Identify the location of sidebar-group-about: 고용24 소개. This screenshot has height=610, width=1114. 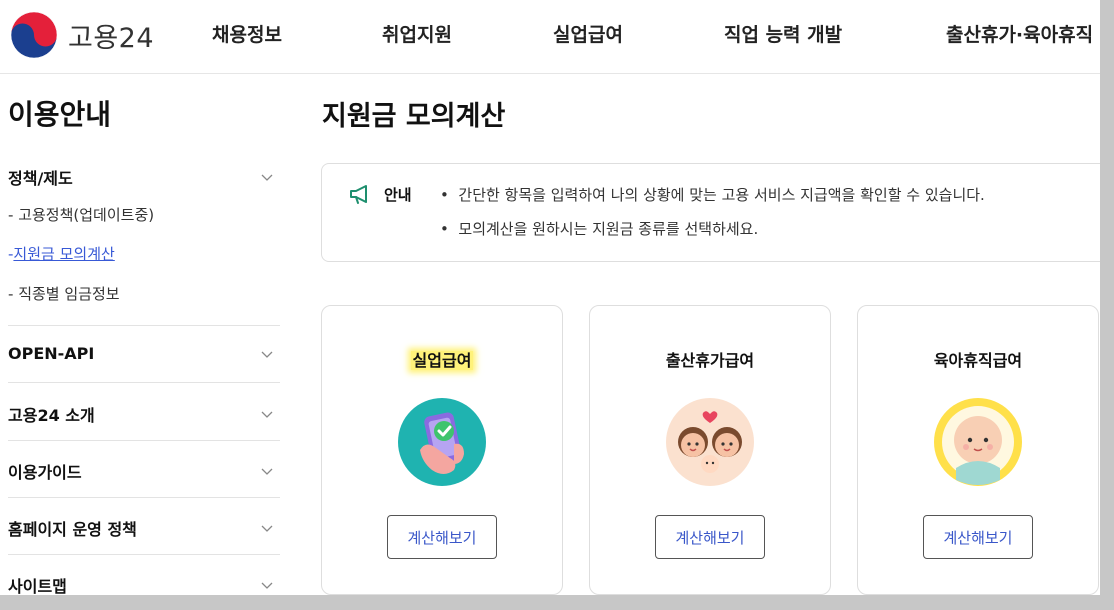
(144, 414).